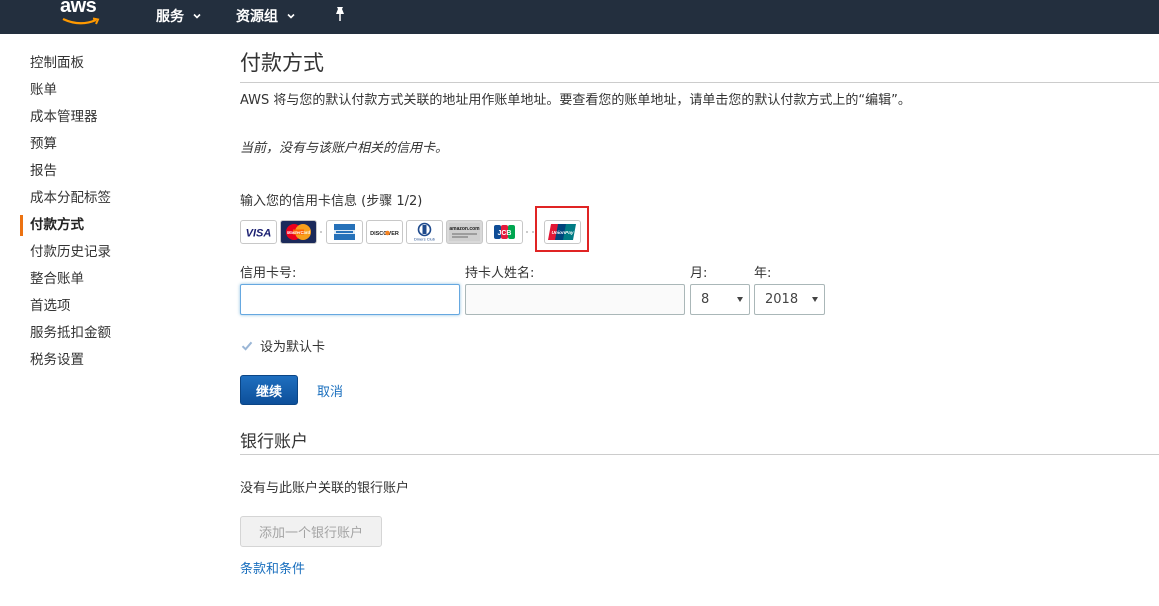  Describe the element at coordinates (115, 225) in the screenshot. I see `sidebar-item-payment-methods: 付款方式` at that location.